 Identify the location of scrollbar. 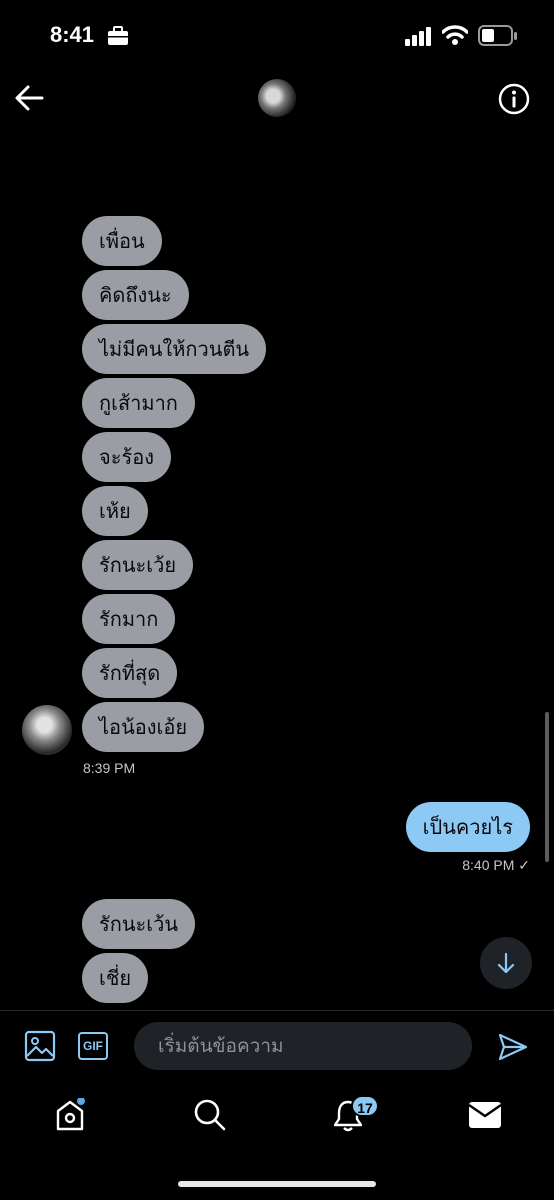
(547, 787).